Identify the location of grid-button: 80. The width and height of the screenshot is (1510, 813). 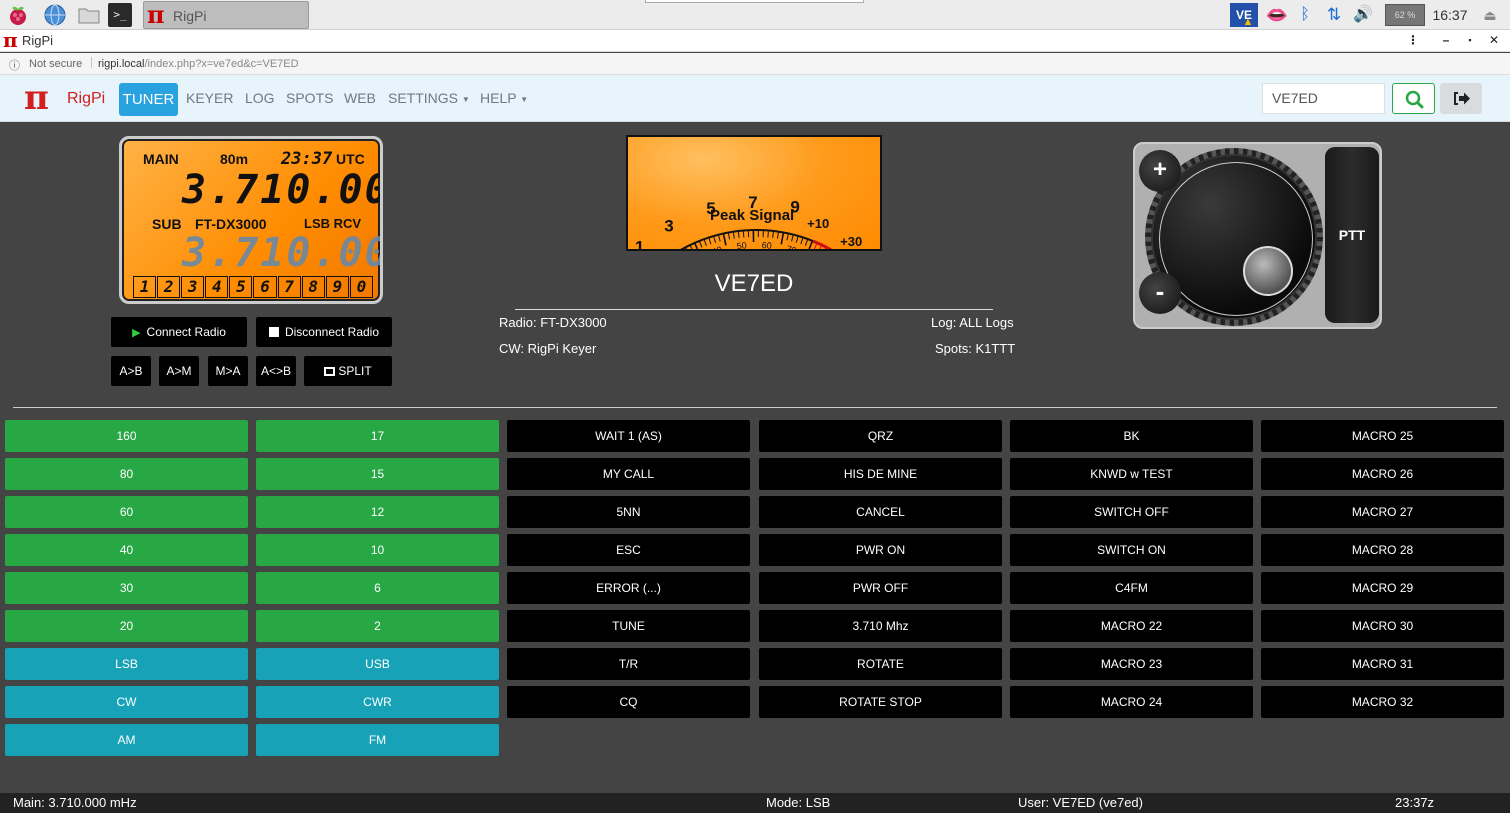
(126, 474).